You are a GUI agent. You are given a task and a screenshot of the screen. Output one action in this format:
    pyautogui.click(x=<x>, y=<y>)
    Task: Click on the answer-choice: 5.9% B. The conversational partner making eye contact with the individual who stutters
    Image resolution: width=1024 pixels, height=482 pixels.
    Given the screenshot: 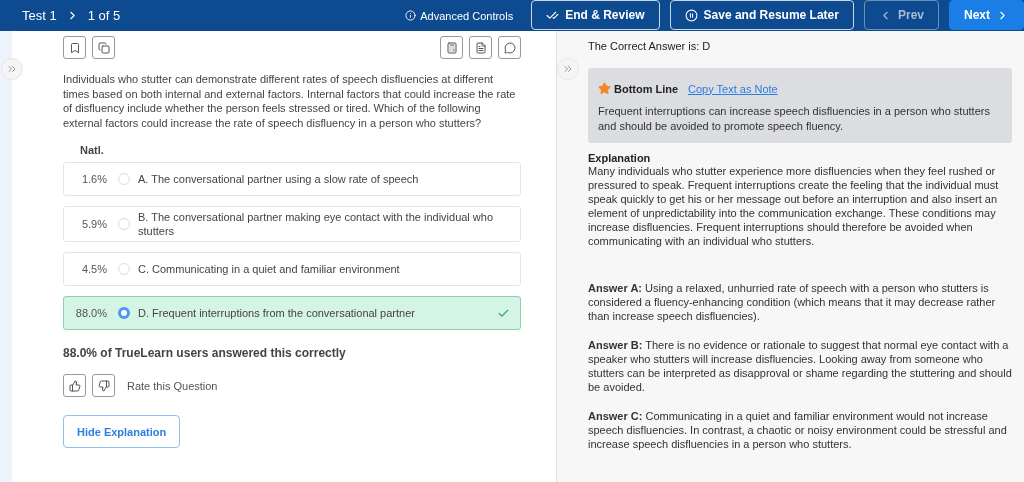 What is the action you would take?
    pyautogui.click(x=292, y=224)
    